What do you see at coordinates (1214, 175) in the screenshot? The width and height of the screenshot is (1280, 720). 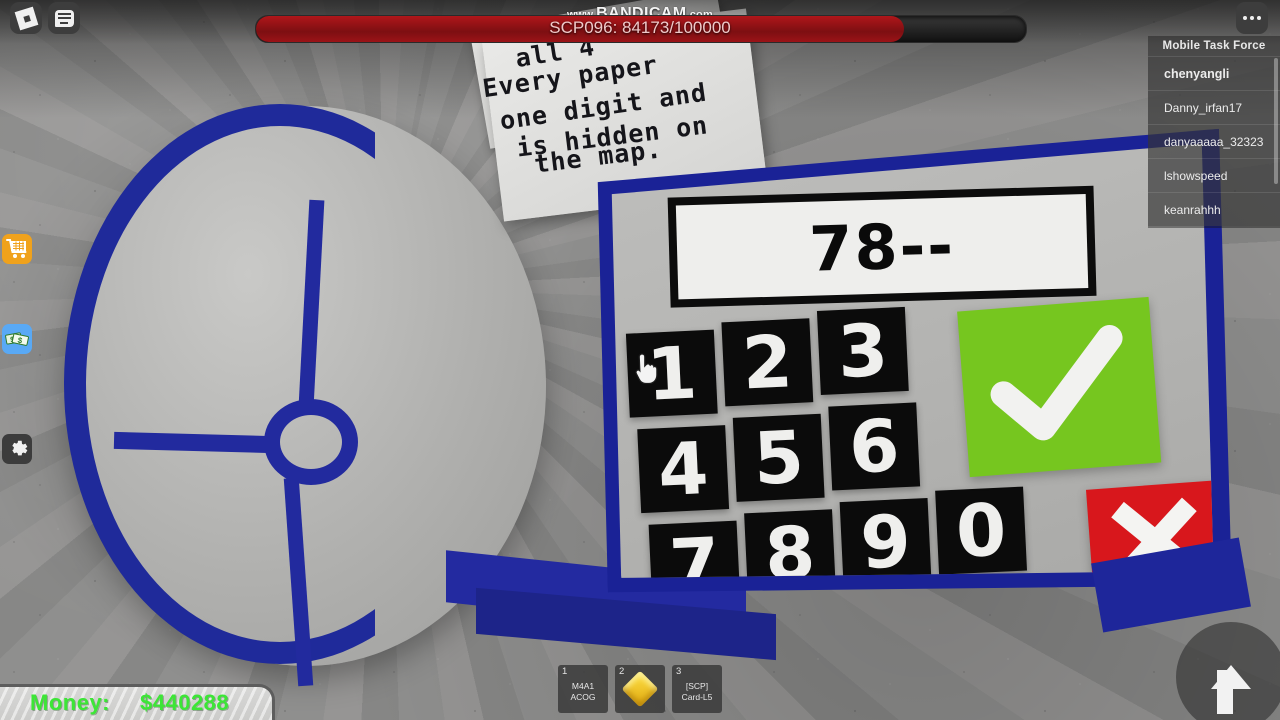 I see `player-list-item-3: lshowspeed` at bounding box center [1214, 175].